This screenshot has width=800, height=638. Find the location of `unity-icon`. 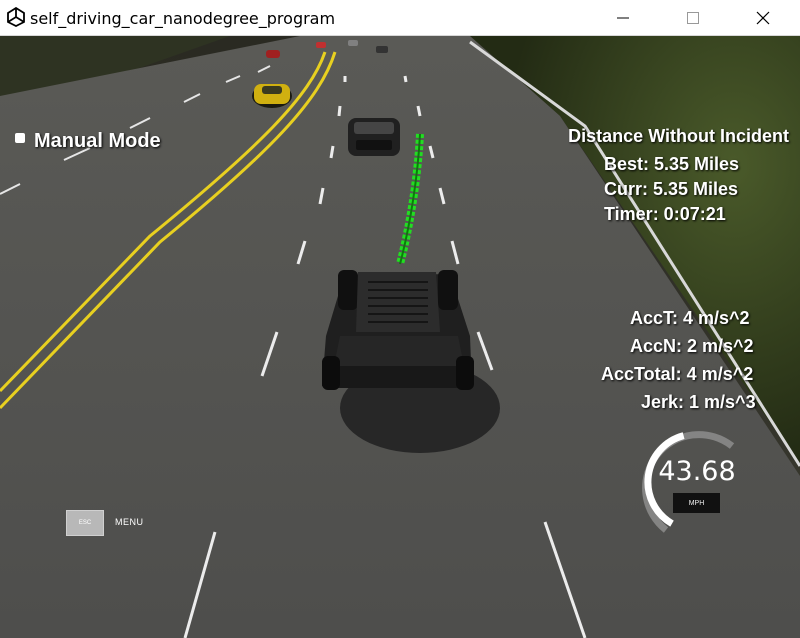

unity-icon is located at coordinates (16, 17).